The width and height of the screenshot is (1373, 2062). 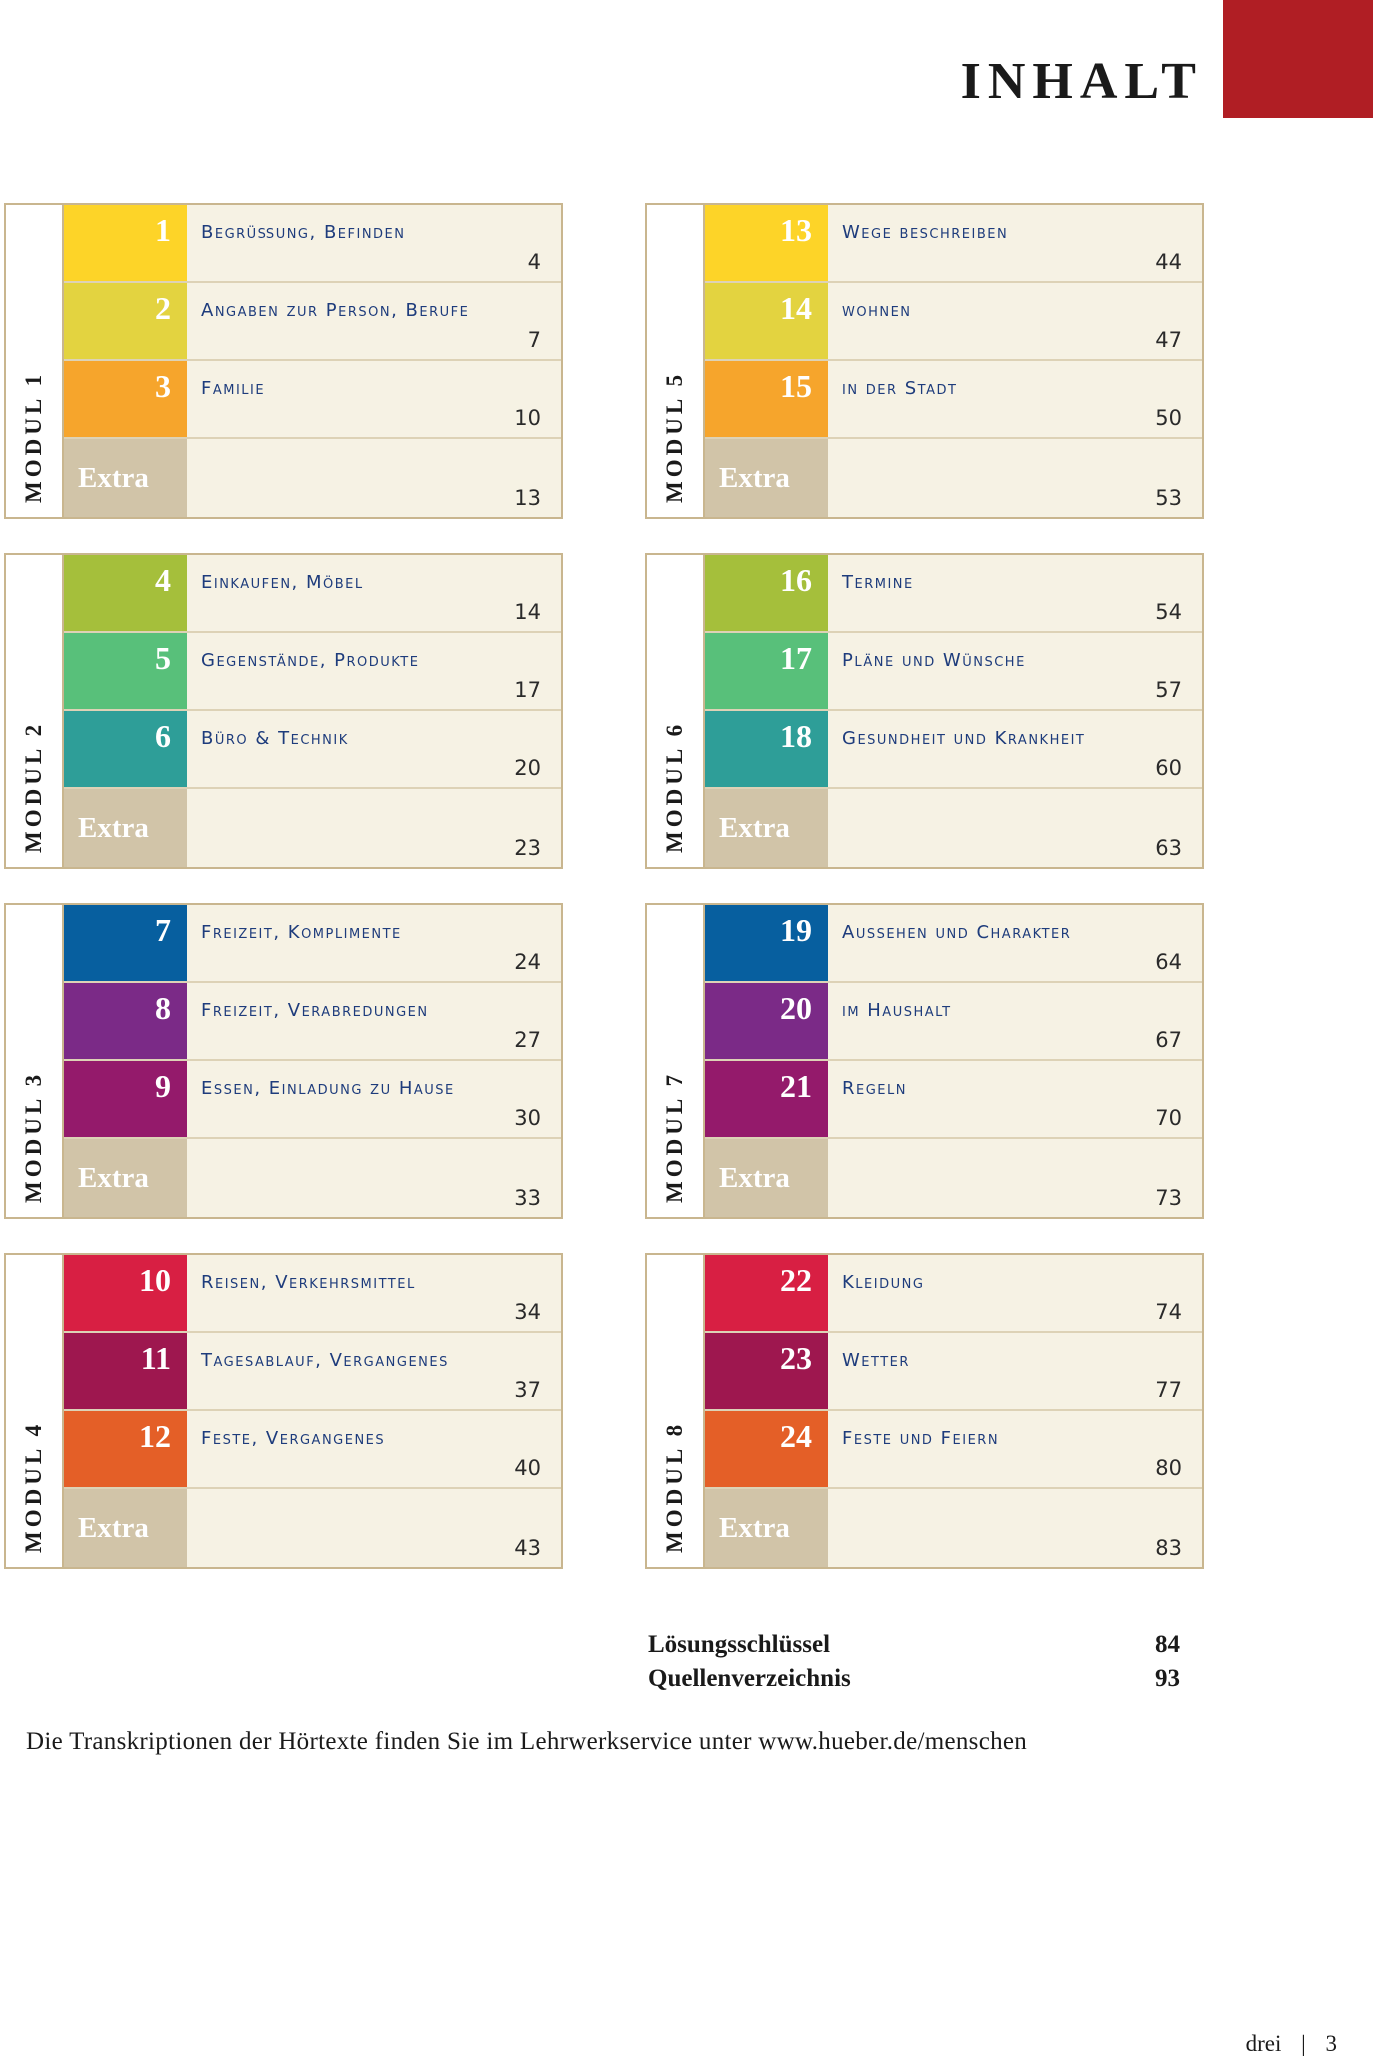 What do you see at coordinates (35, 1411) in the screenshot?
I see `module-label: MODUL 4` at bounding box center [35, 1411].